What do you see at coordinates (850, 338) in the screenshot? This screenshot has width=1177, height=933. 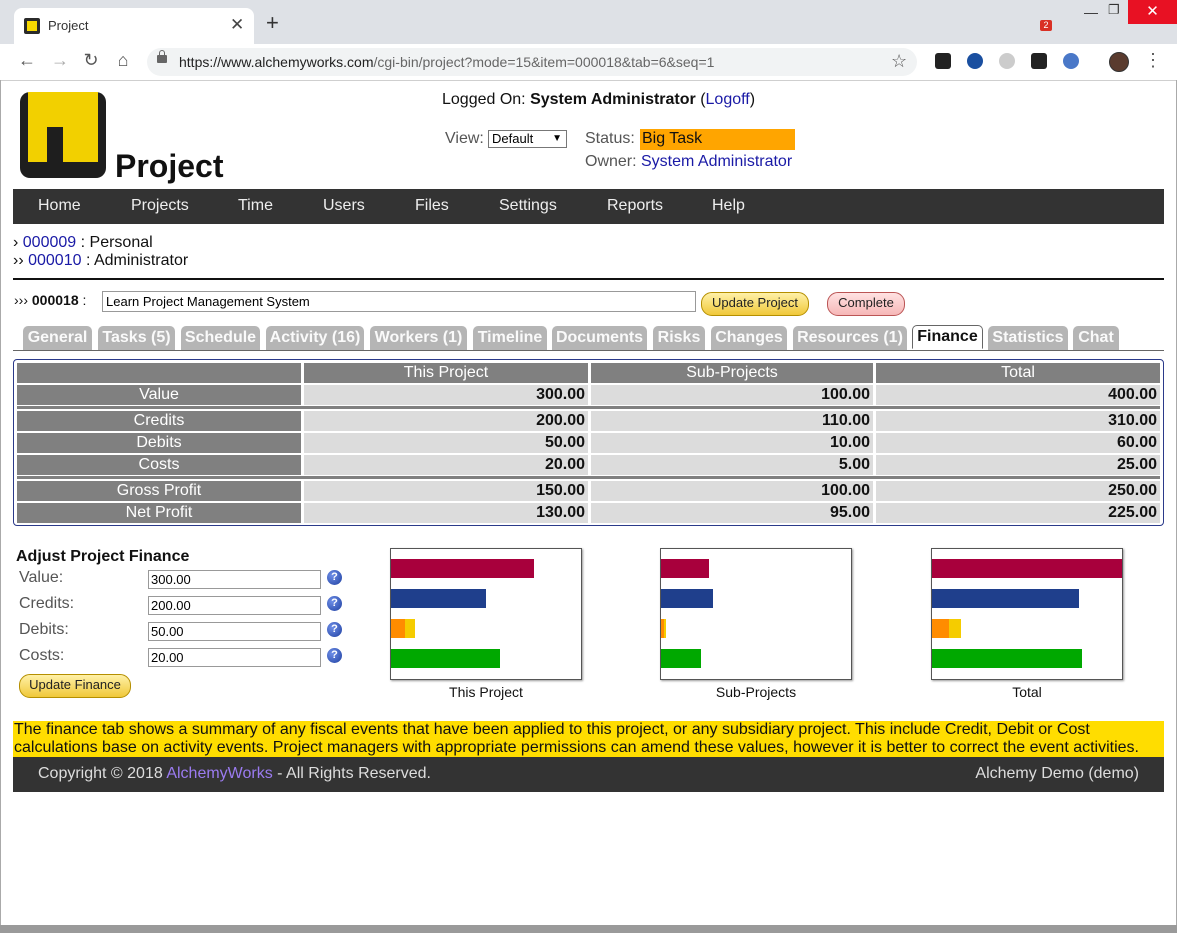 I see `tab-resources: Resources (1)` at bounding box center [850, 338].